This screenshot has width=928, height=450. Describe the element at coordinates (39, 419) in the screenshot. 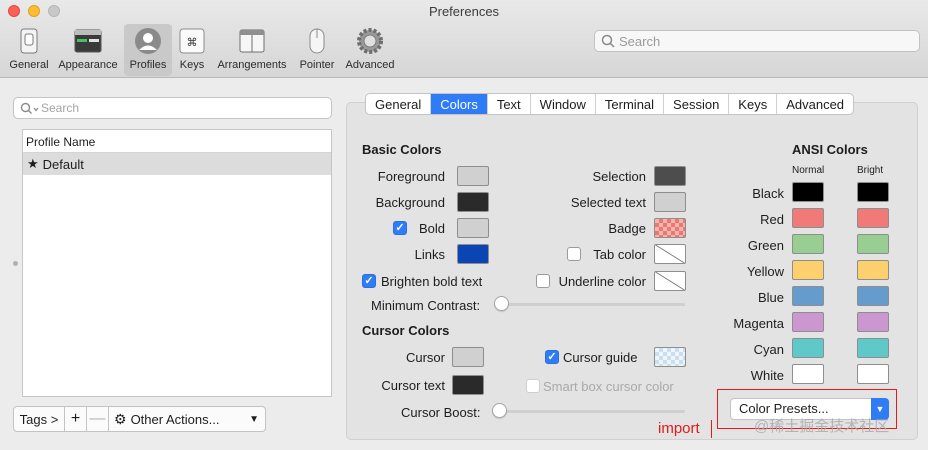

I see `tags-button: Tags >` at that location.